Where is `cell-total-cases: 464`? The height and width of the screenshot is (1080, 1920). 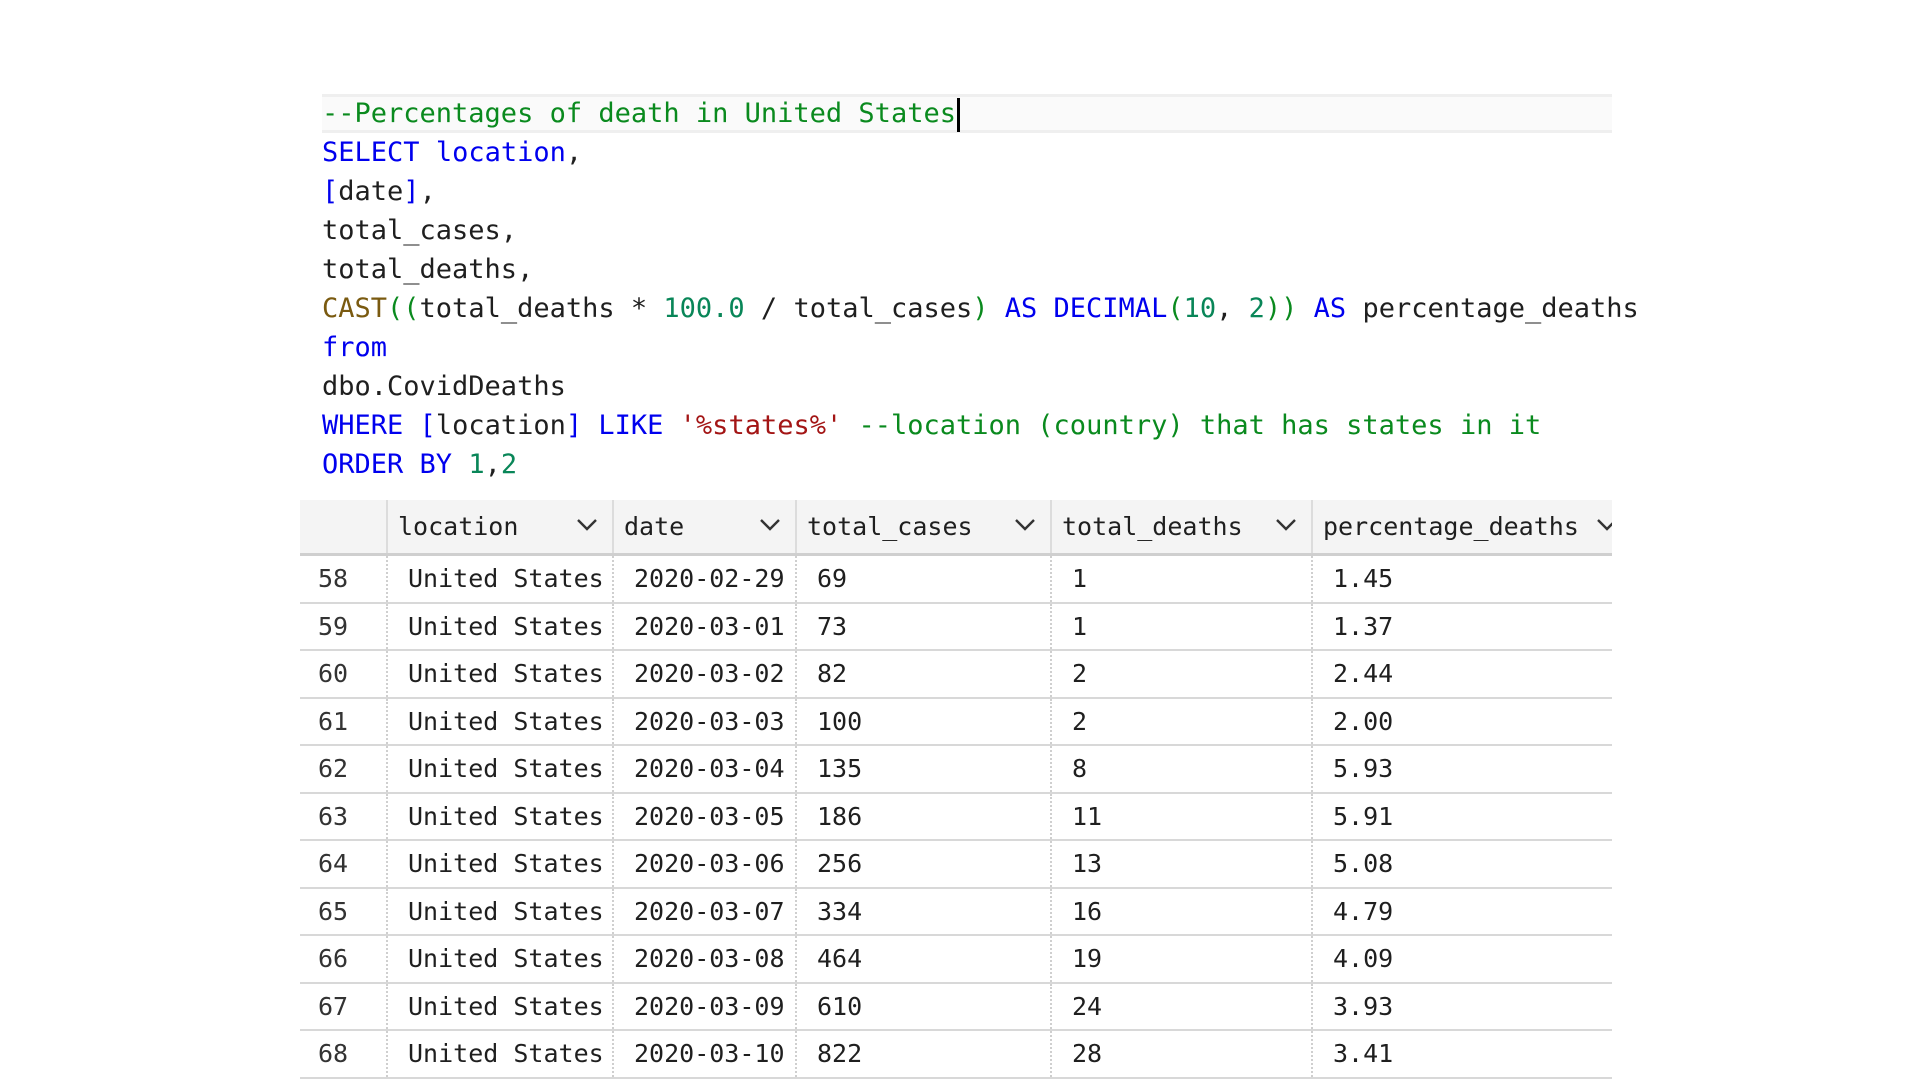
cell-total-cases: 464 is located at coordinates (924, 959).